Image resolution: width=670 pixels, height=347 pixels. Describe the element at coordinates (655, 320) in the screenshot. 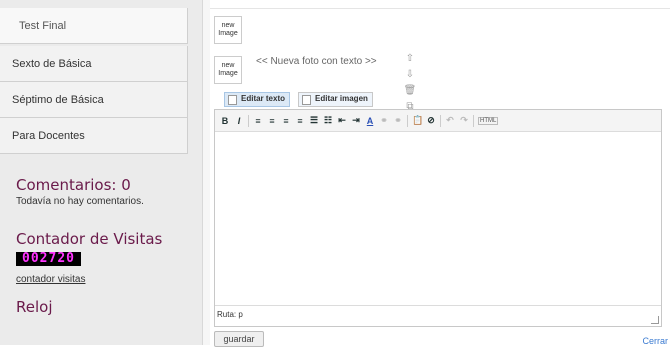

I see `resize-grip-icon` at that location.